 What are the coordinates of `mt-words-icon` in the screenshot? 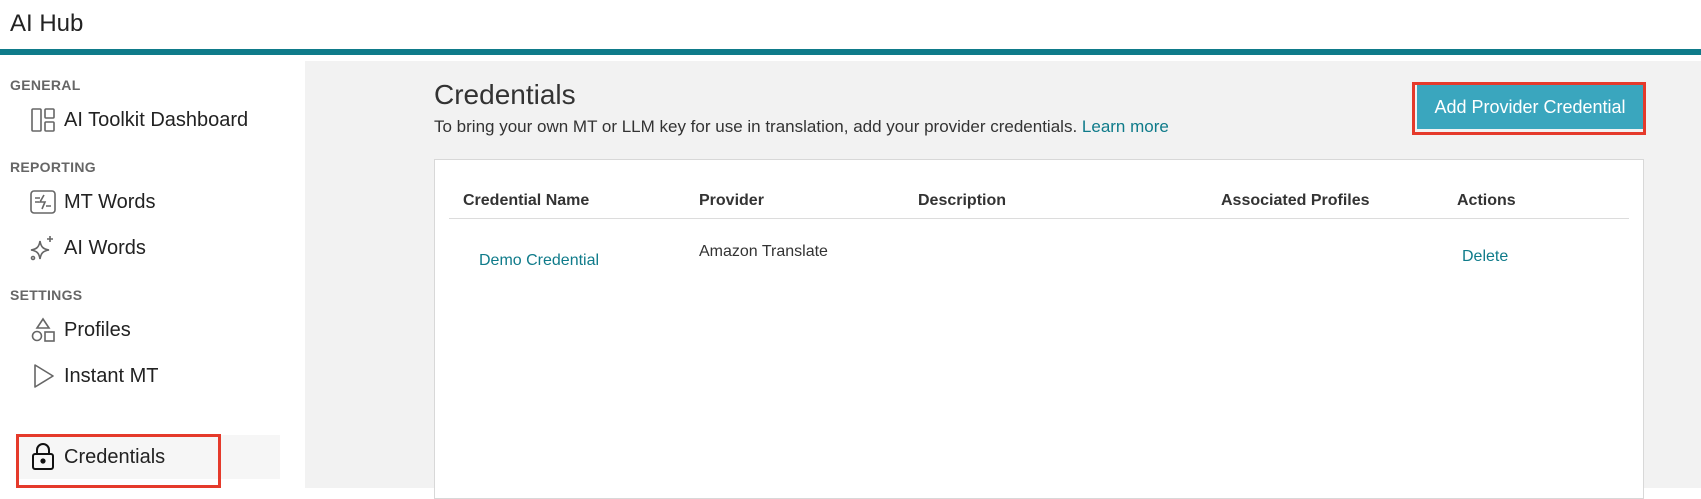 It's located at (43, 202).